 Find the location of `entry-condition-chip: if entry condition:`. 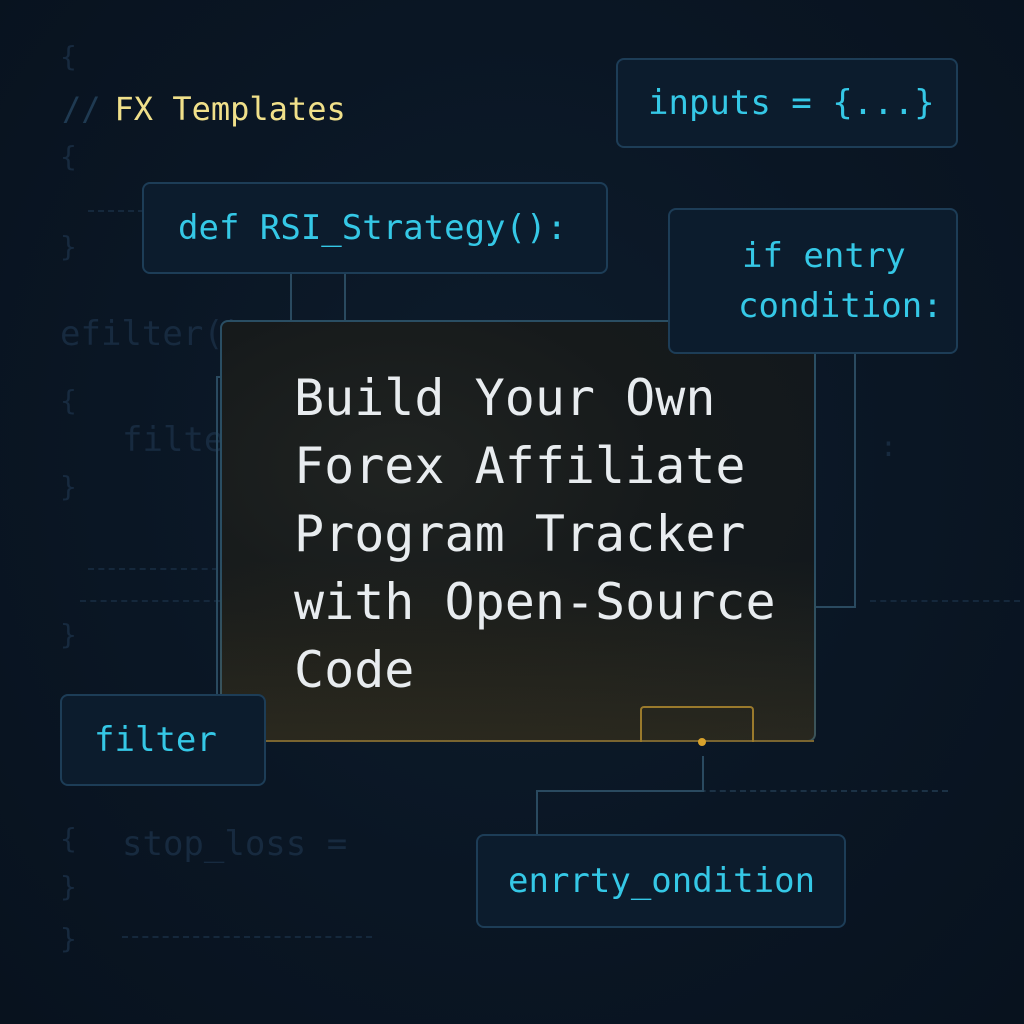

entry-condition-chip: if entry condition: is located at coordinates (813, 281).